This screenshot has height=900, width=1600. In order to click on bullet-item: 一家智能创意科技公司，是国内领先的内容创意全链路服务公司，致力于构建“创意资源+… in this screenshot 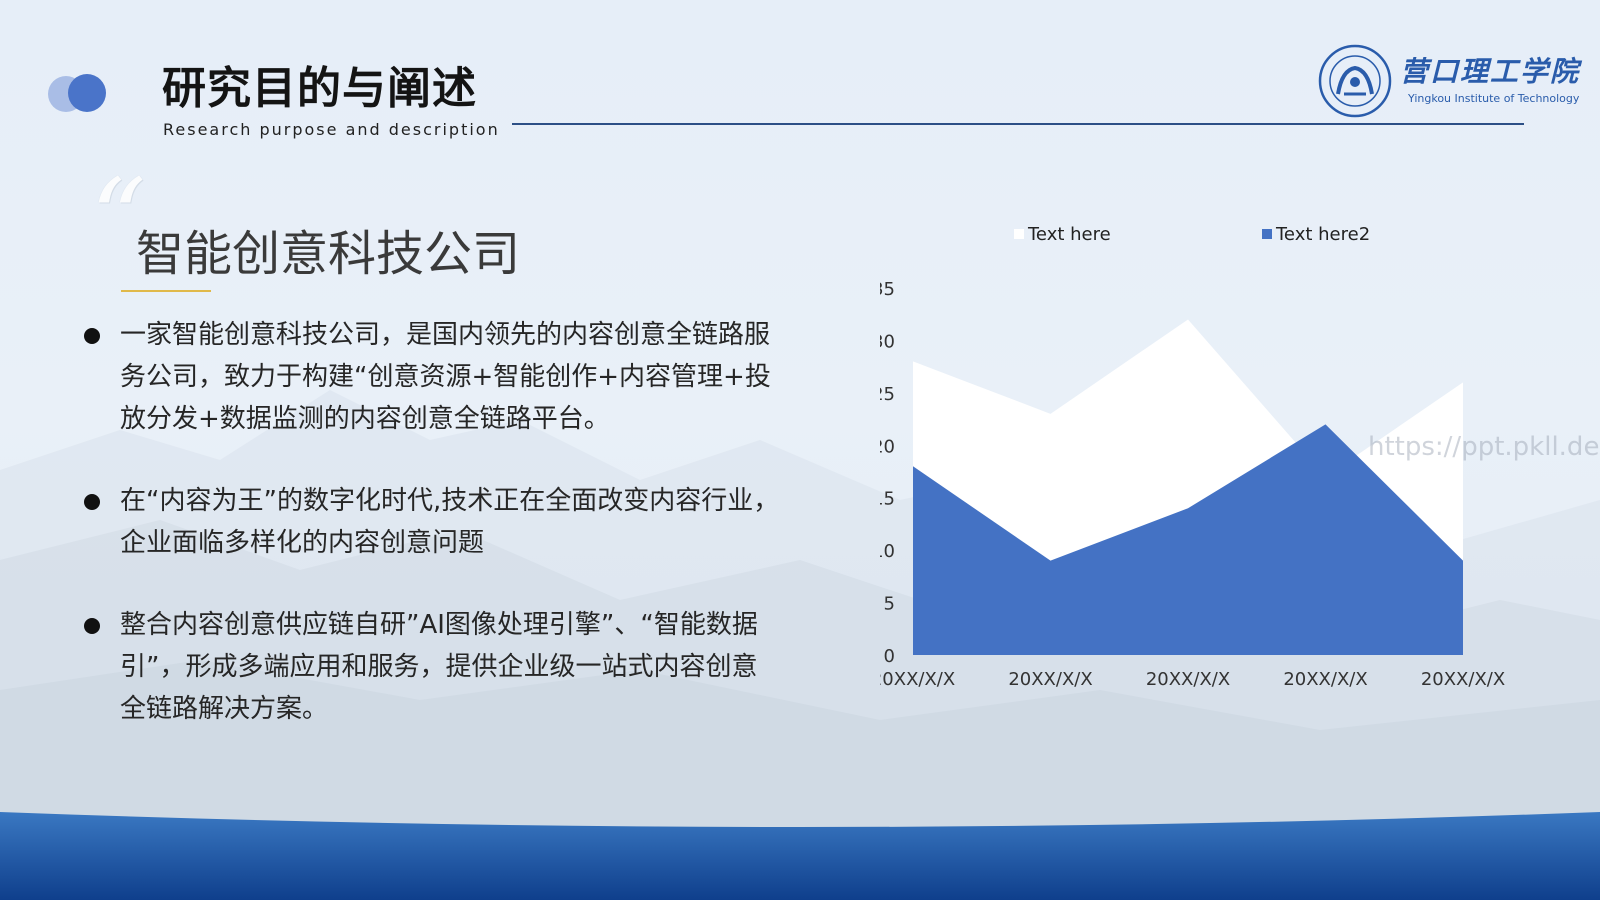, I will do `click(430, 377)`.